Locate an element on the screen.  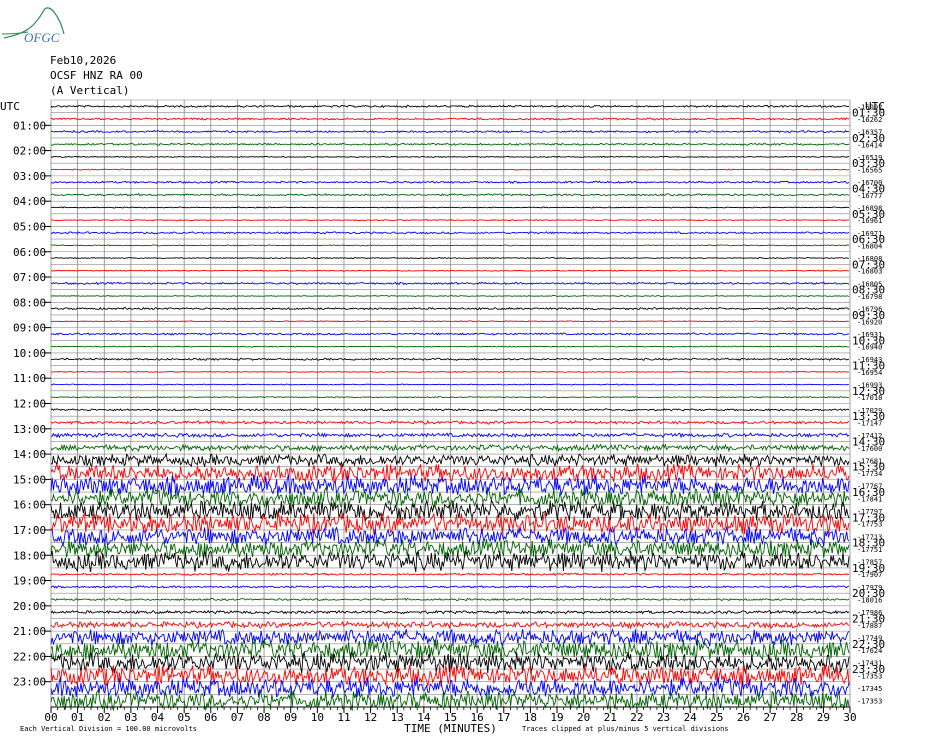
left-hour-label: 16:00 is located at coordinates (29, 505).